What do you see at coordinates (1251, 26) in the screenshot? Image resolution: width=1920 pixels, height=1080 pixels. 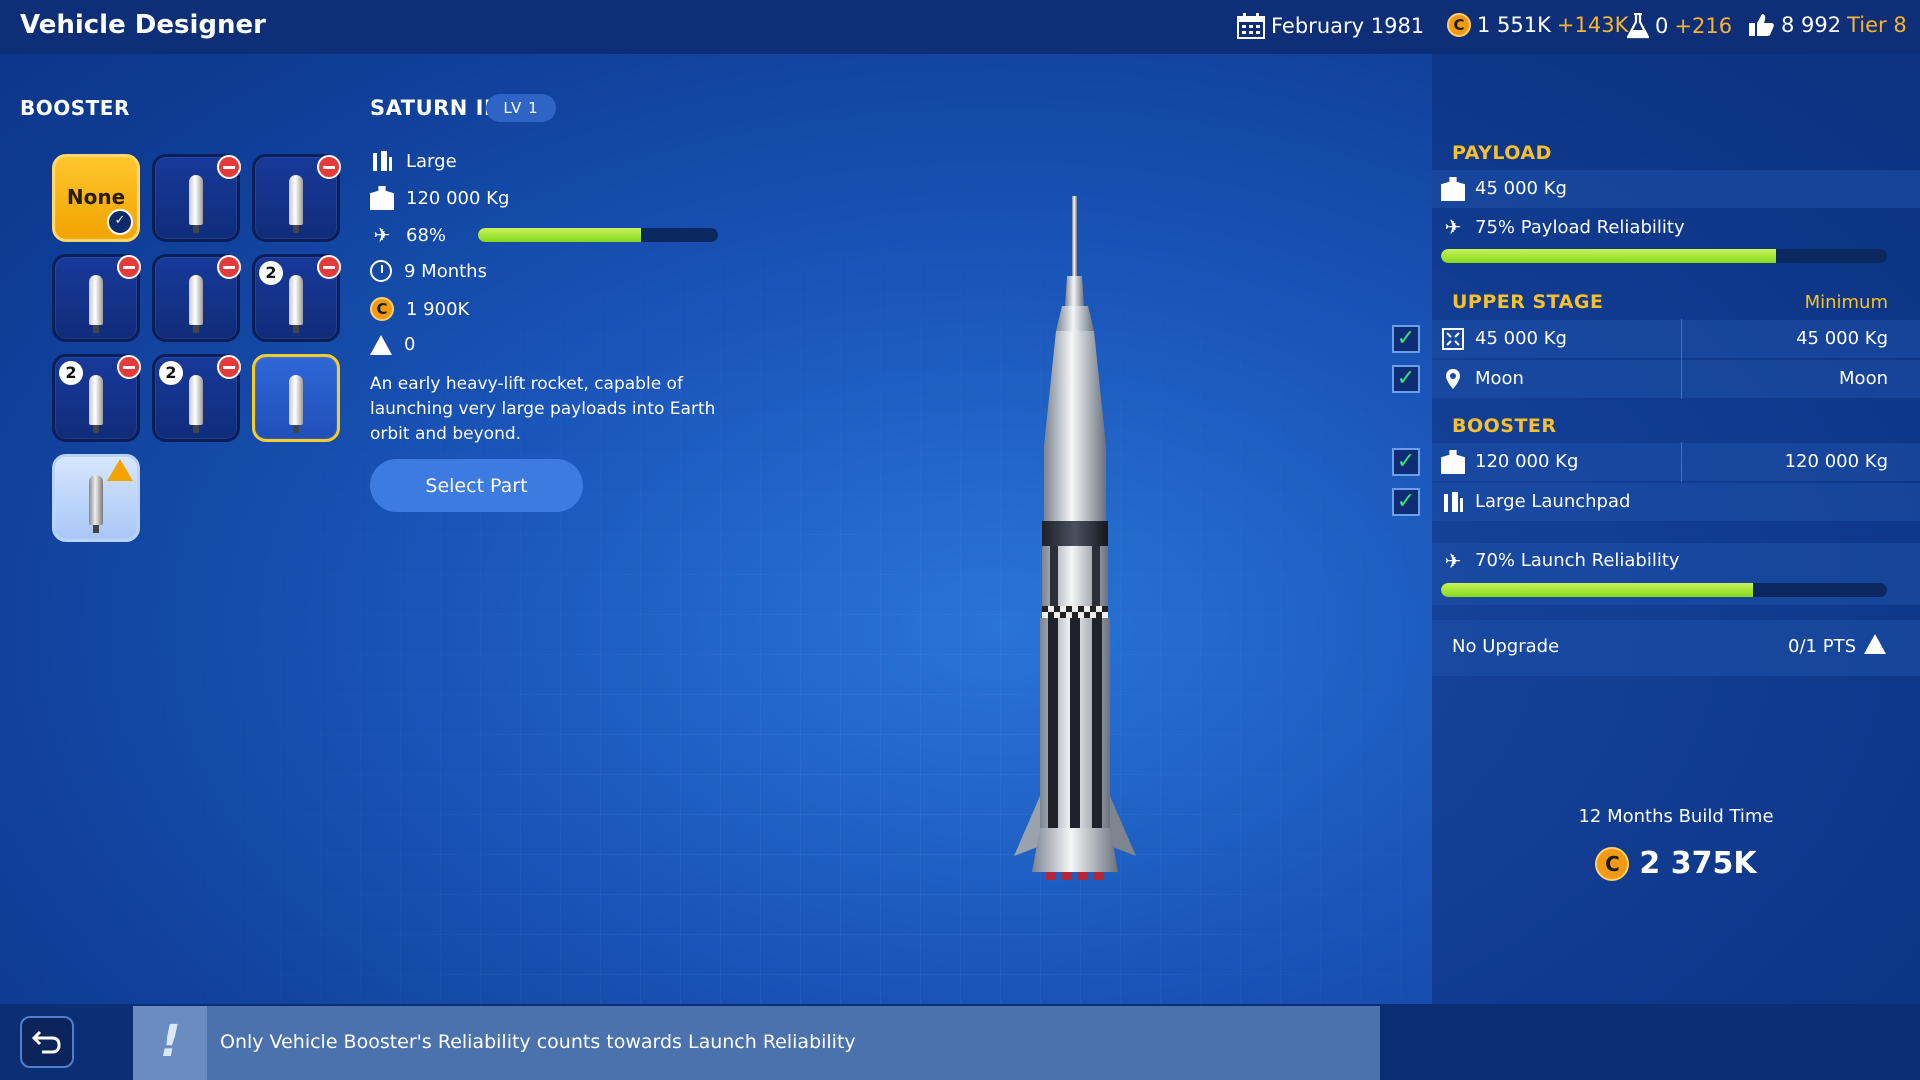 I see `calendar-icon` at bounding box center [1251, 26].